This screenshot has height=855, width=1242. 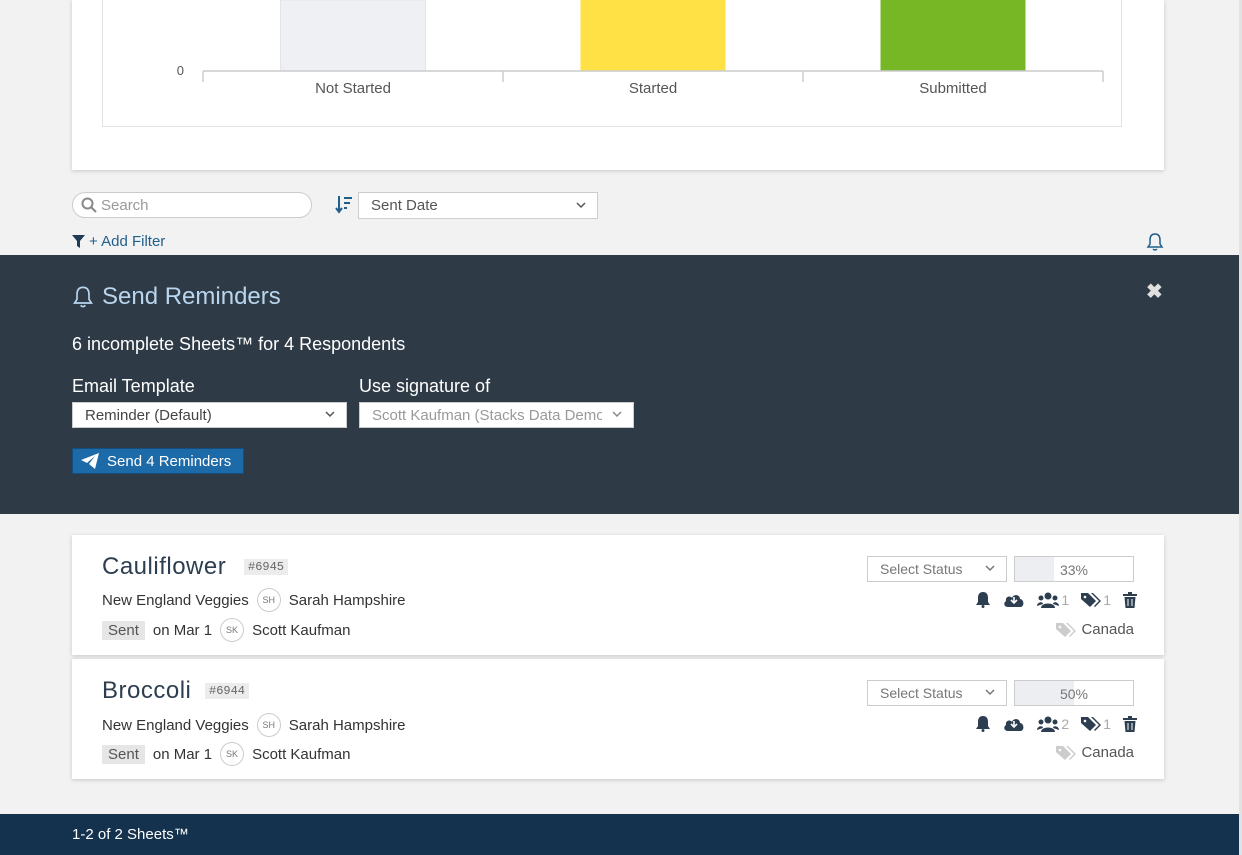 I want to click on search-box, so click(x=192, y=205).